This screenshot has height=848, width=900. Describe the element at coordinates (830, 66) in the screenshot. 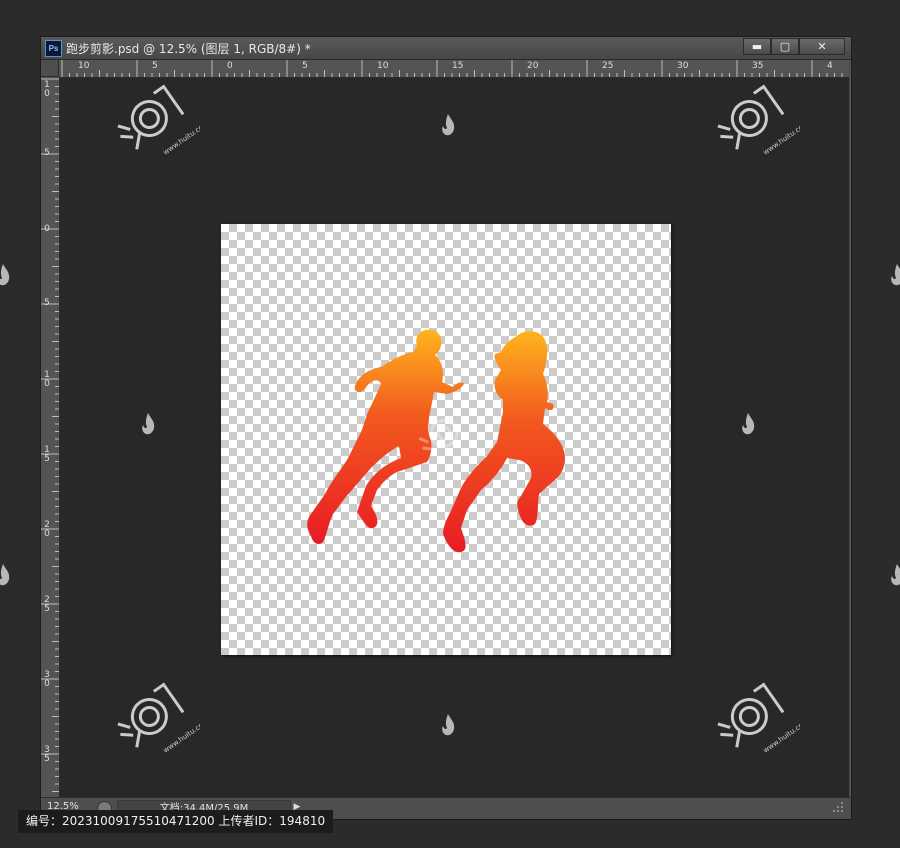

I see `ruler-label: 4` at that location.